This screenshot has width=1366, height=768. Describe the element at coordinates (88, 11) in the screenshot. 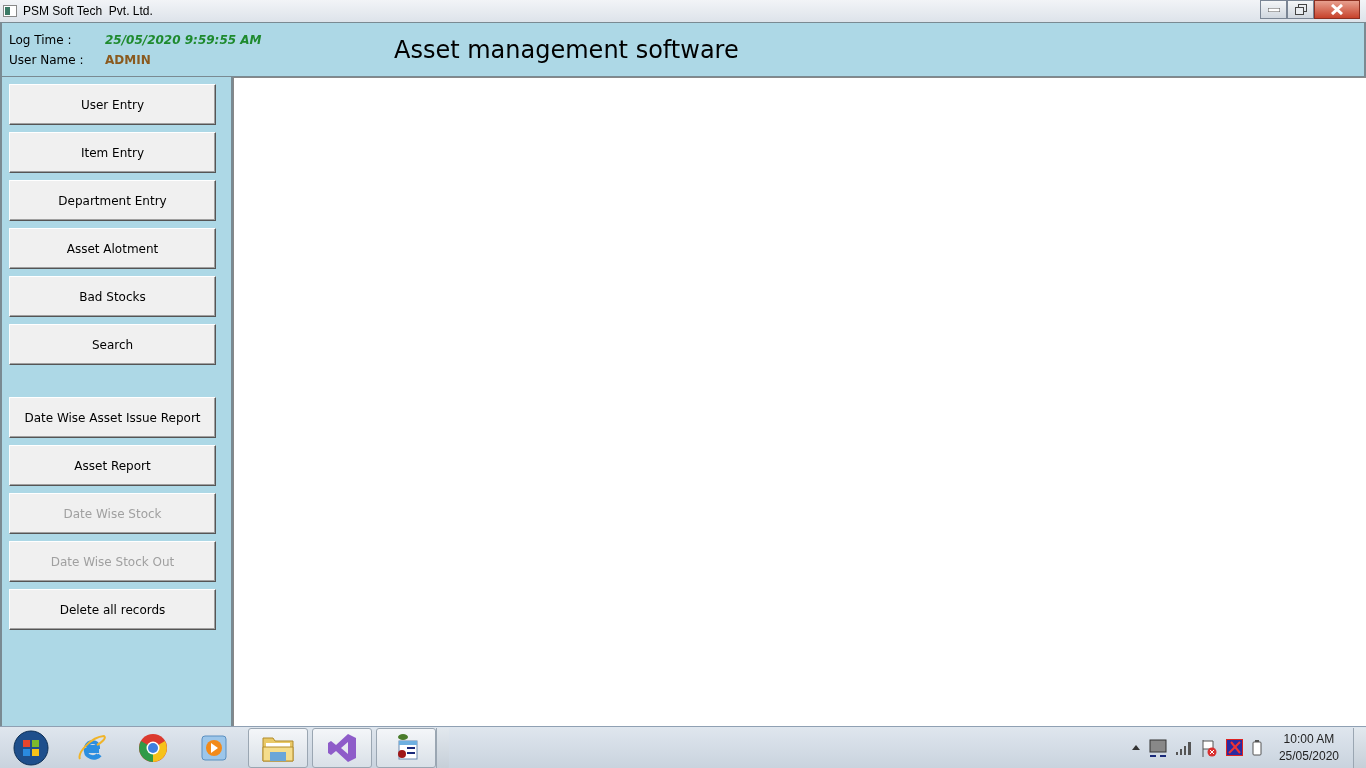

I see `window-title: PSM Soft Tech Pvt. Ltd.` at that location.